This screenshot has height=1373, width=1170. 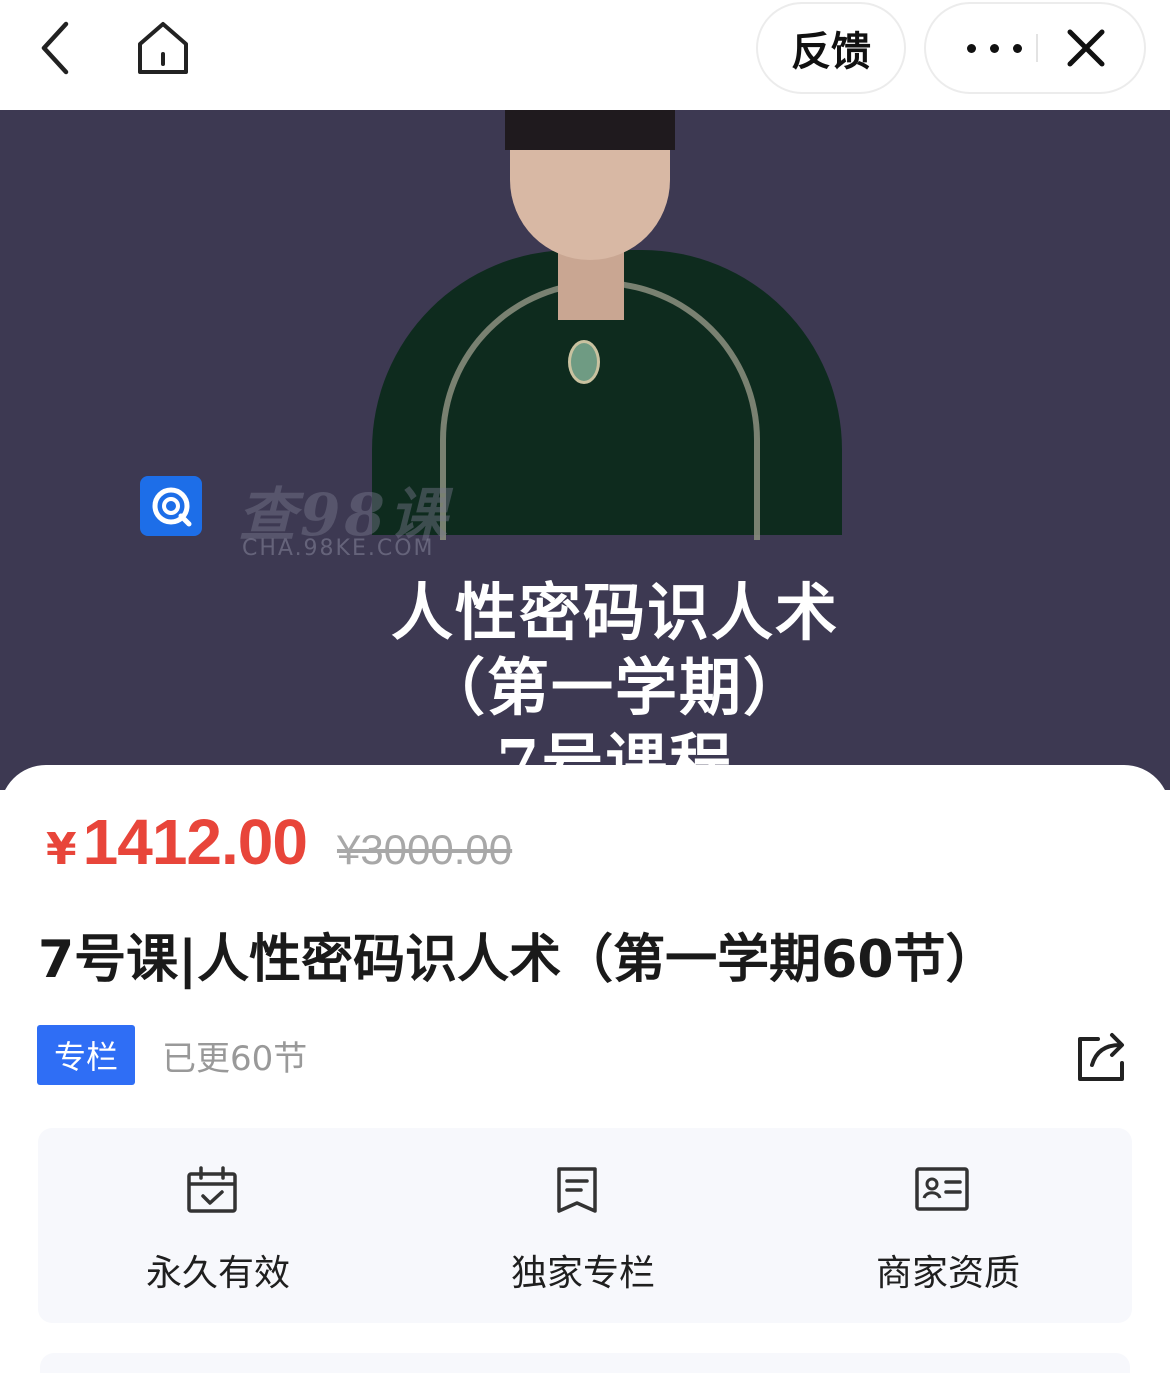 What do you see at coordinates (163, 48) in the screenshot?
I see `home-icon` at bounding box center [163, 48].